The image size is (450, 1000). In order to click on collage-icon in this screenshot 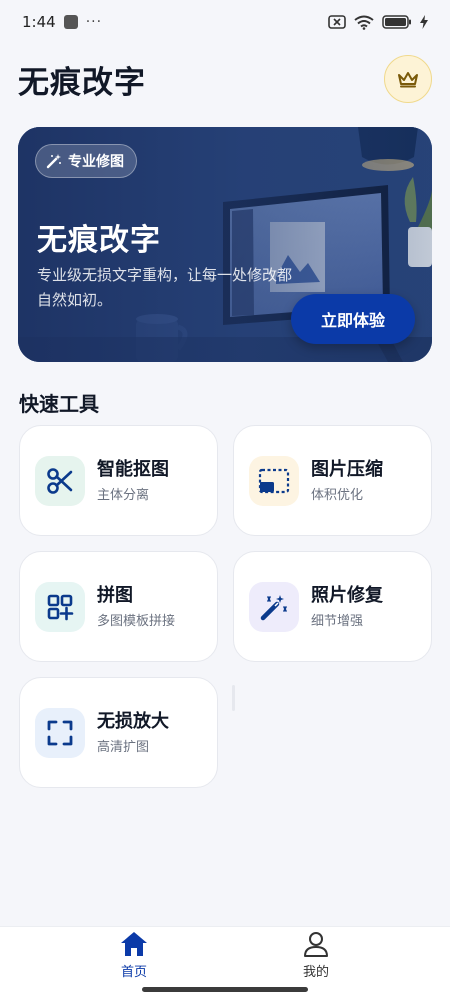, I will do `click(60, 607)`.